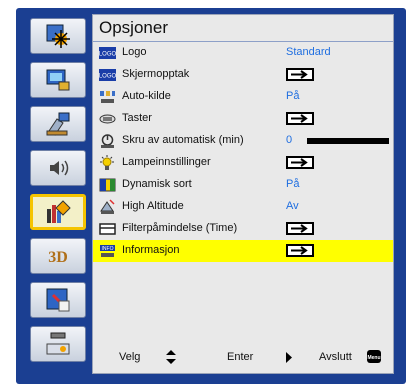 This screenshot has height=392, width=420. What do you see at coordinates (134, 52) in the screenshot?
I see `menu-row-label: Logo` at bounding box center [134, 52].